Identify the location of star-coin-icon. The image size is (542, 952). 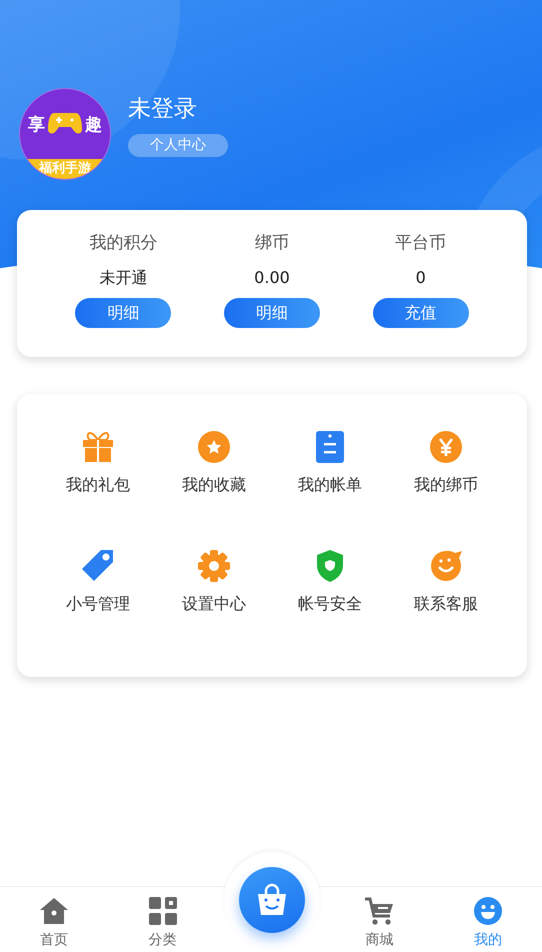
(214, 447).